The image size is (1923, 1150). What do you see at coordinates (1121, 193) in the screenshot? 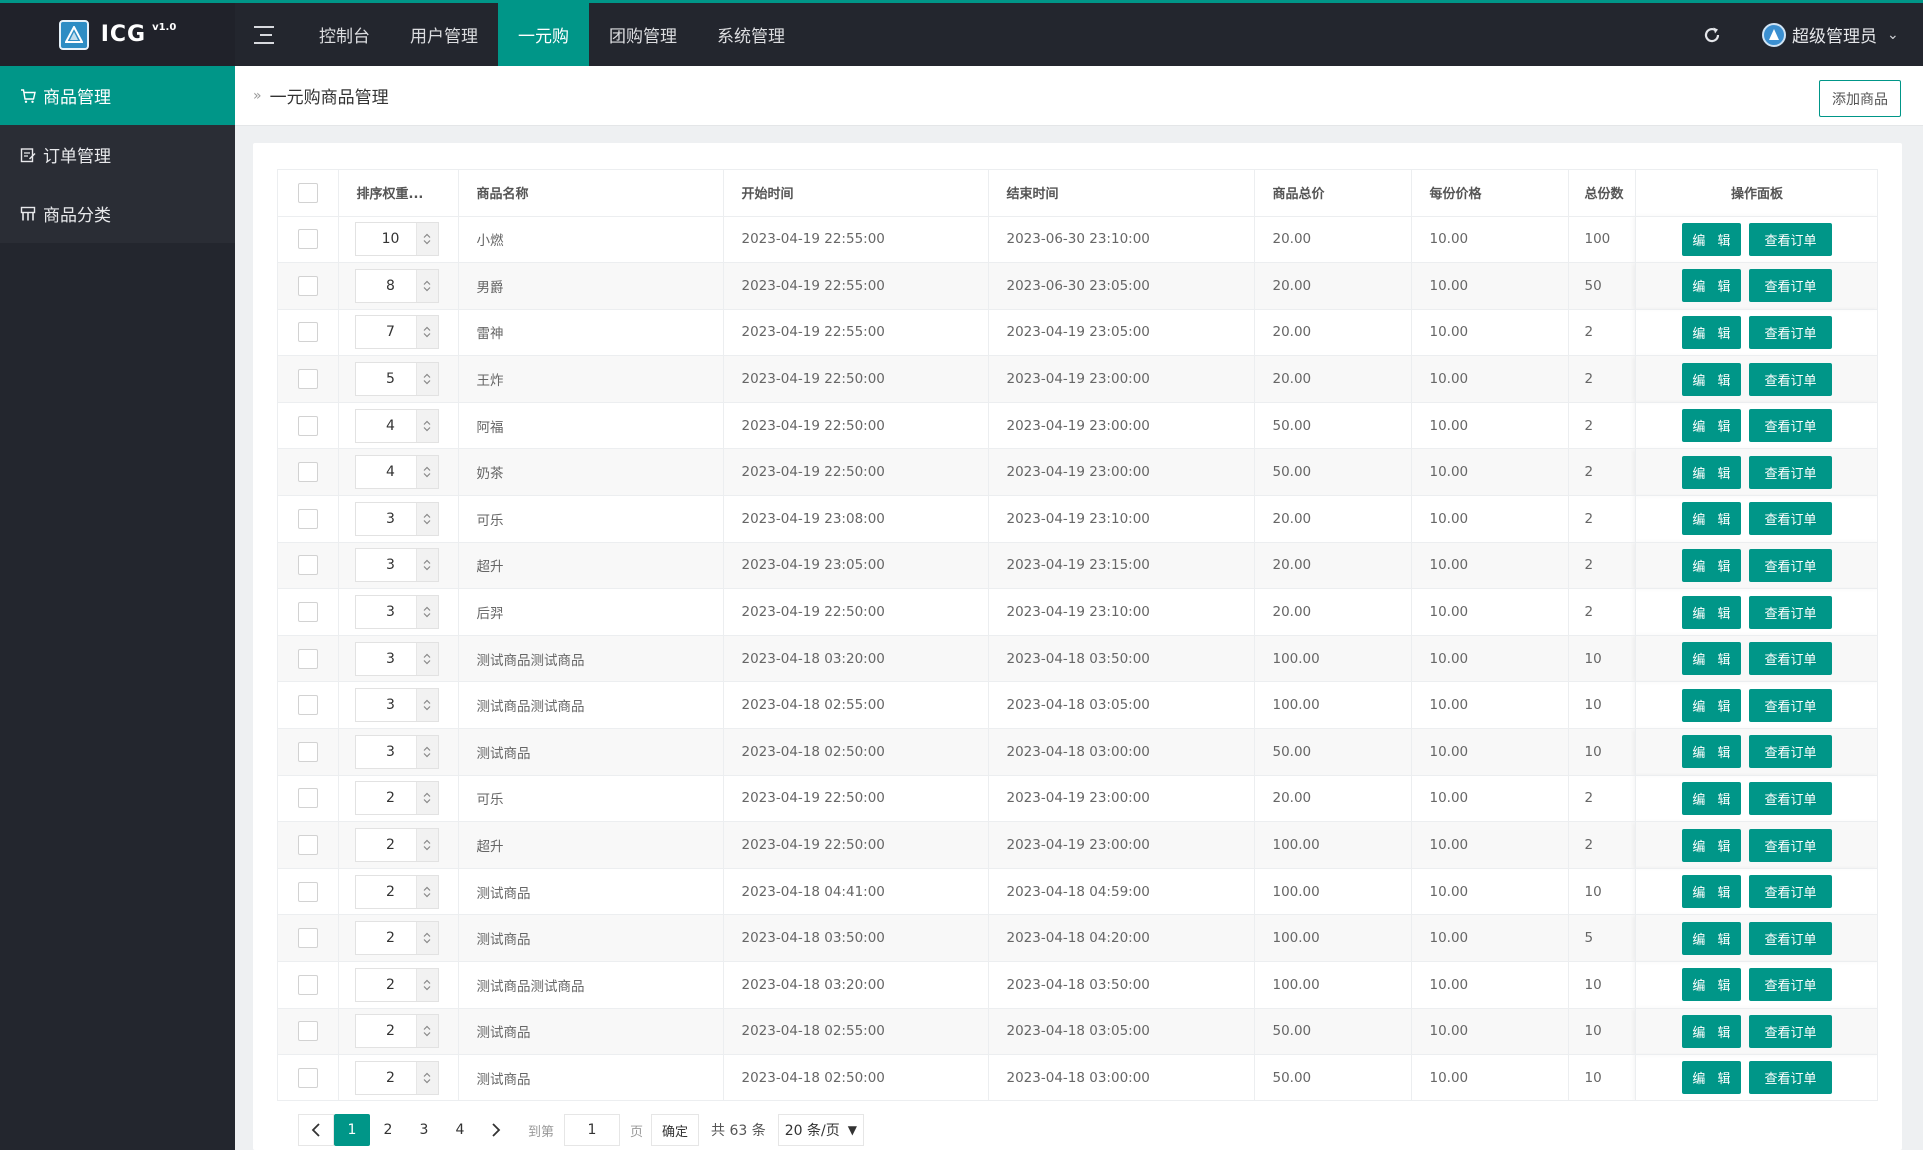
I see `header-end: 结束时间` at bounding box center [1121, 193].